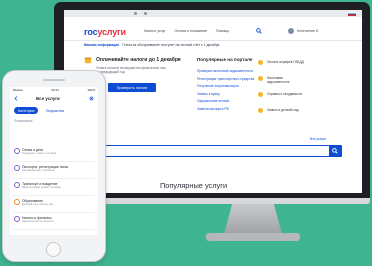  I want to click on status-bar: Beeline 09:41 100%, so click(54, 90).